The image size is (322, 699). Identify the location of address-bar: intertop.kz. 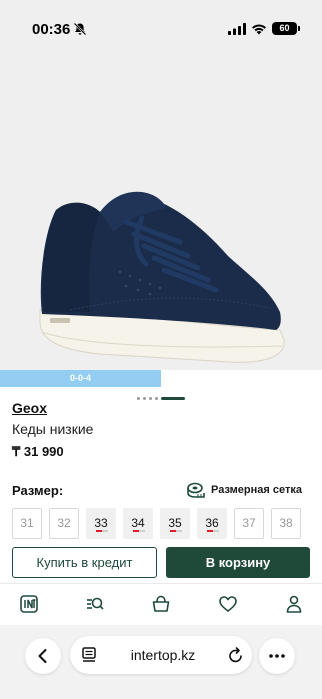
(161, 655).